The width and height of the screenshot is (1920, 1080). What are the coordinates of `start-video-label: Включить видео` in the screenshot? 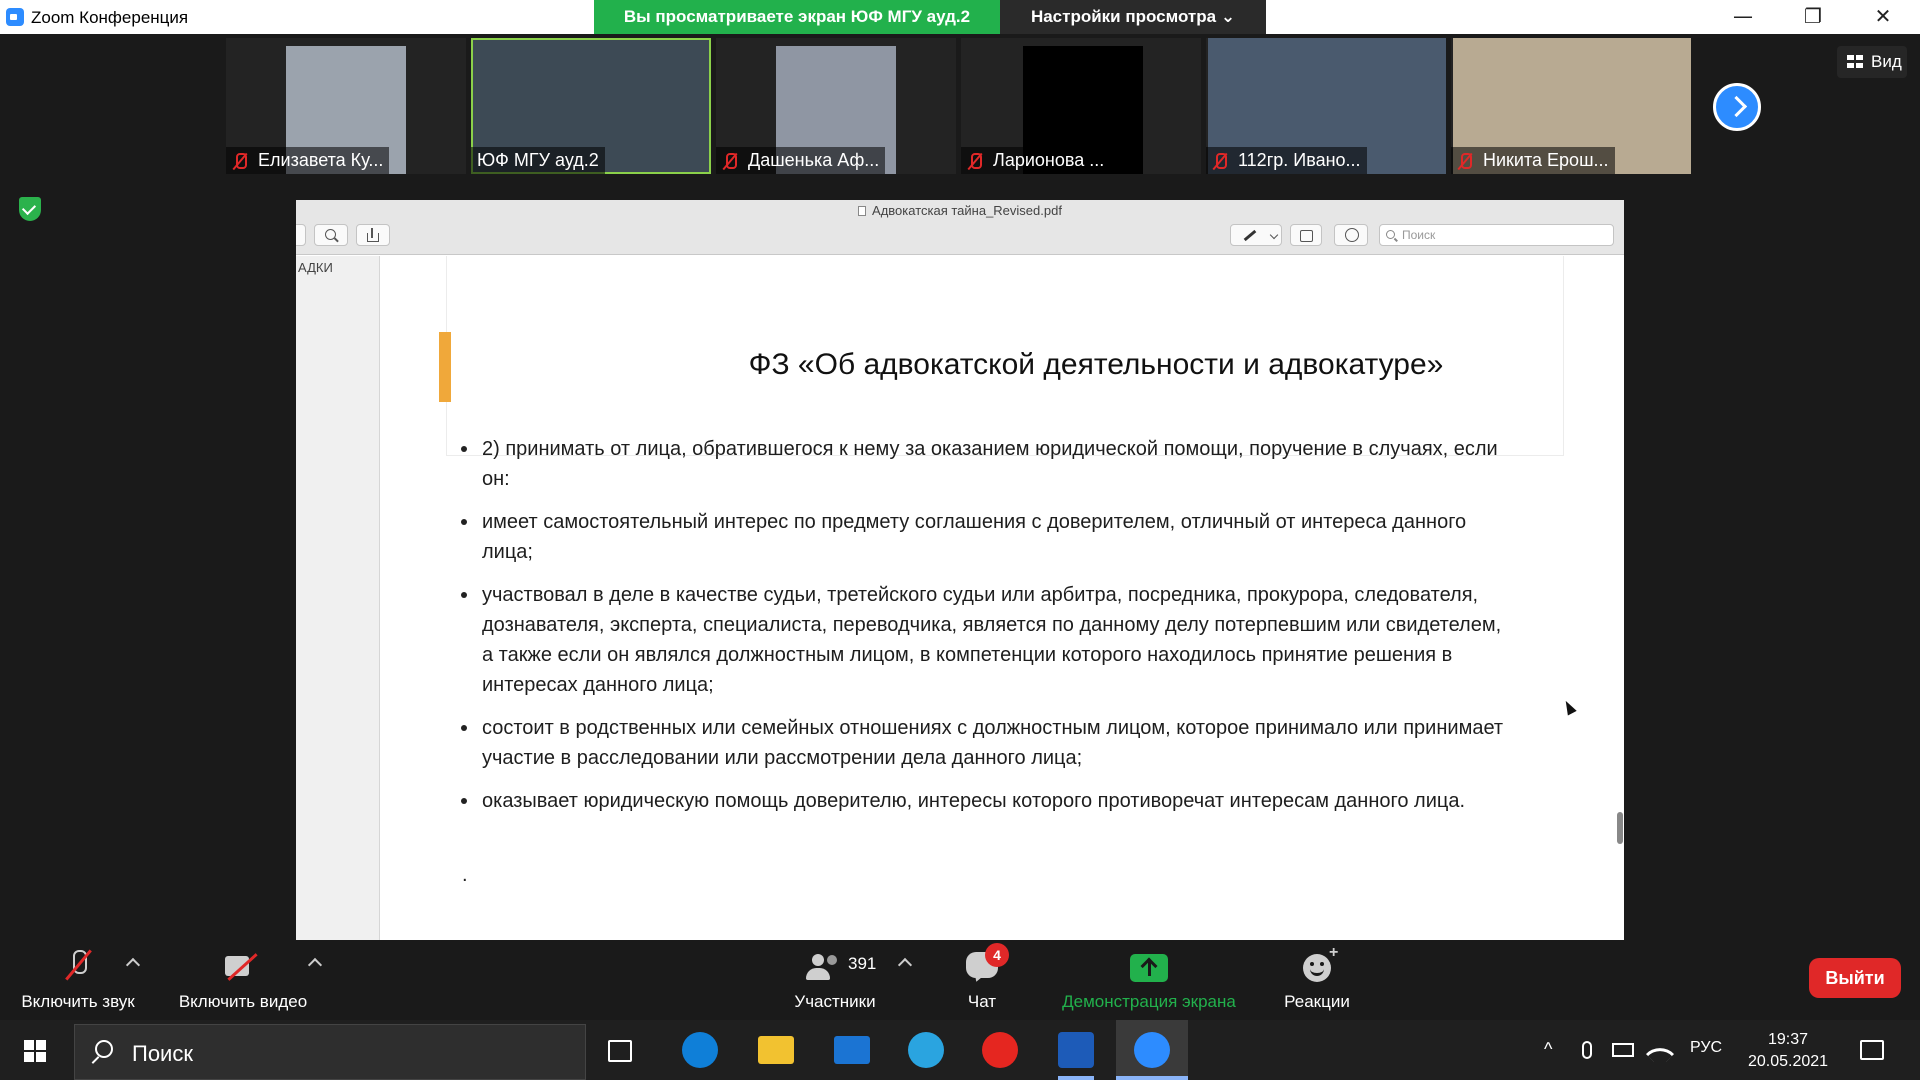 It's located at (243, 1001).